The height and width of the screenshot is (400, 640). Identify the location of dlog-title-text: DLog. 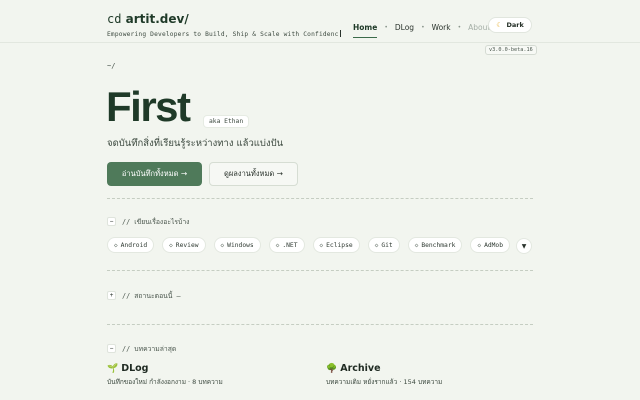
(135, 368).